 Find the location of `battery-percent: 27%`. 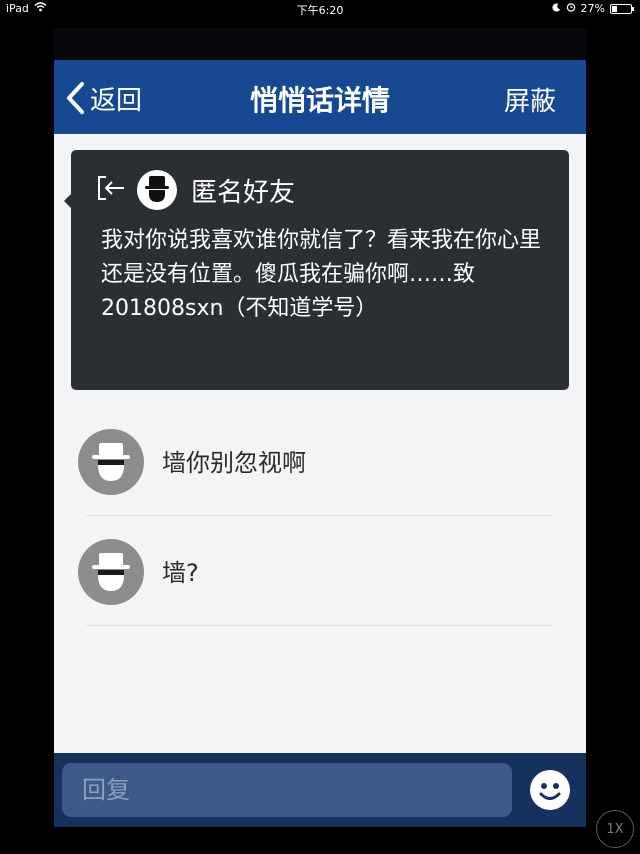

battery-percent: 27% is located at coordinates (592, 8).